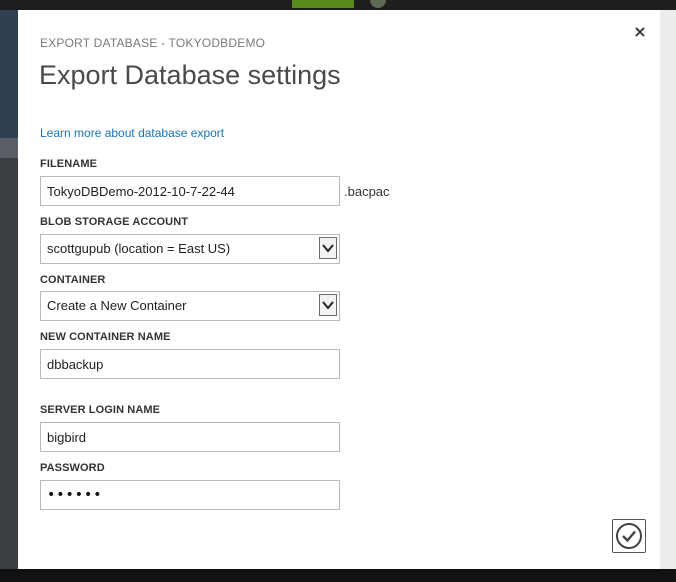 This screenshot has width=676, height=582. What do you see at coordinates (640, 32) in the screenshot?
I see `close-icon: ×` at bounding box center [640, 32].